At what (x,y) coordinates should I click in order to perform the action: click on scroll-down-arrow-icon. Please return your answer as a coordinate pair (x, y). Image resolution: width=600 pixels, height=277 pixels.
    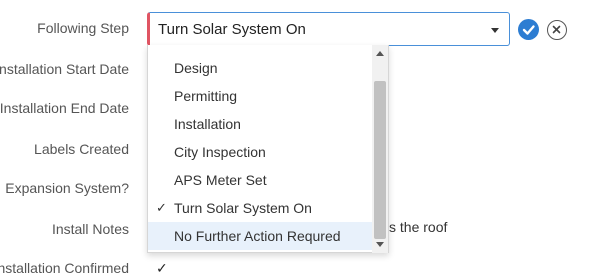
    Looking at the image, I should click on (380, 244).